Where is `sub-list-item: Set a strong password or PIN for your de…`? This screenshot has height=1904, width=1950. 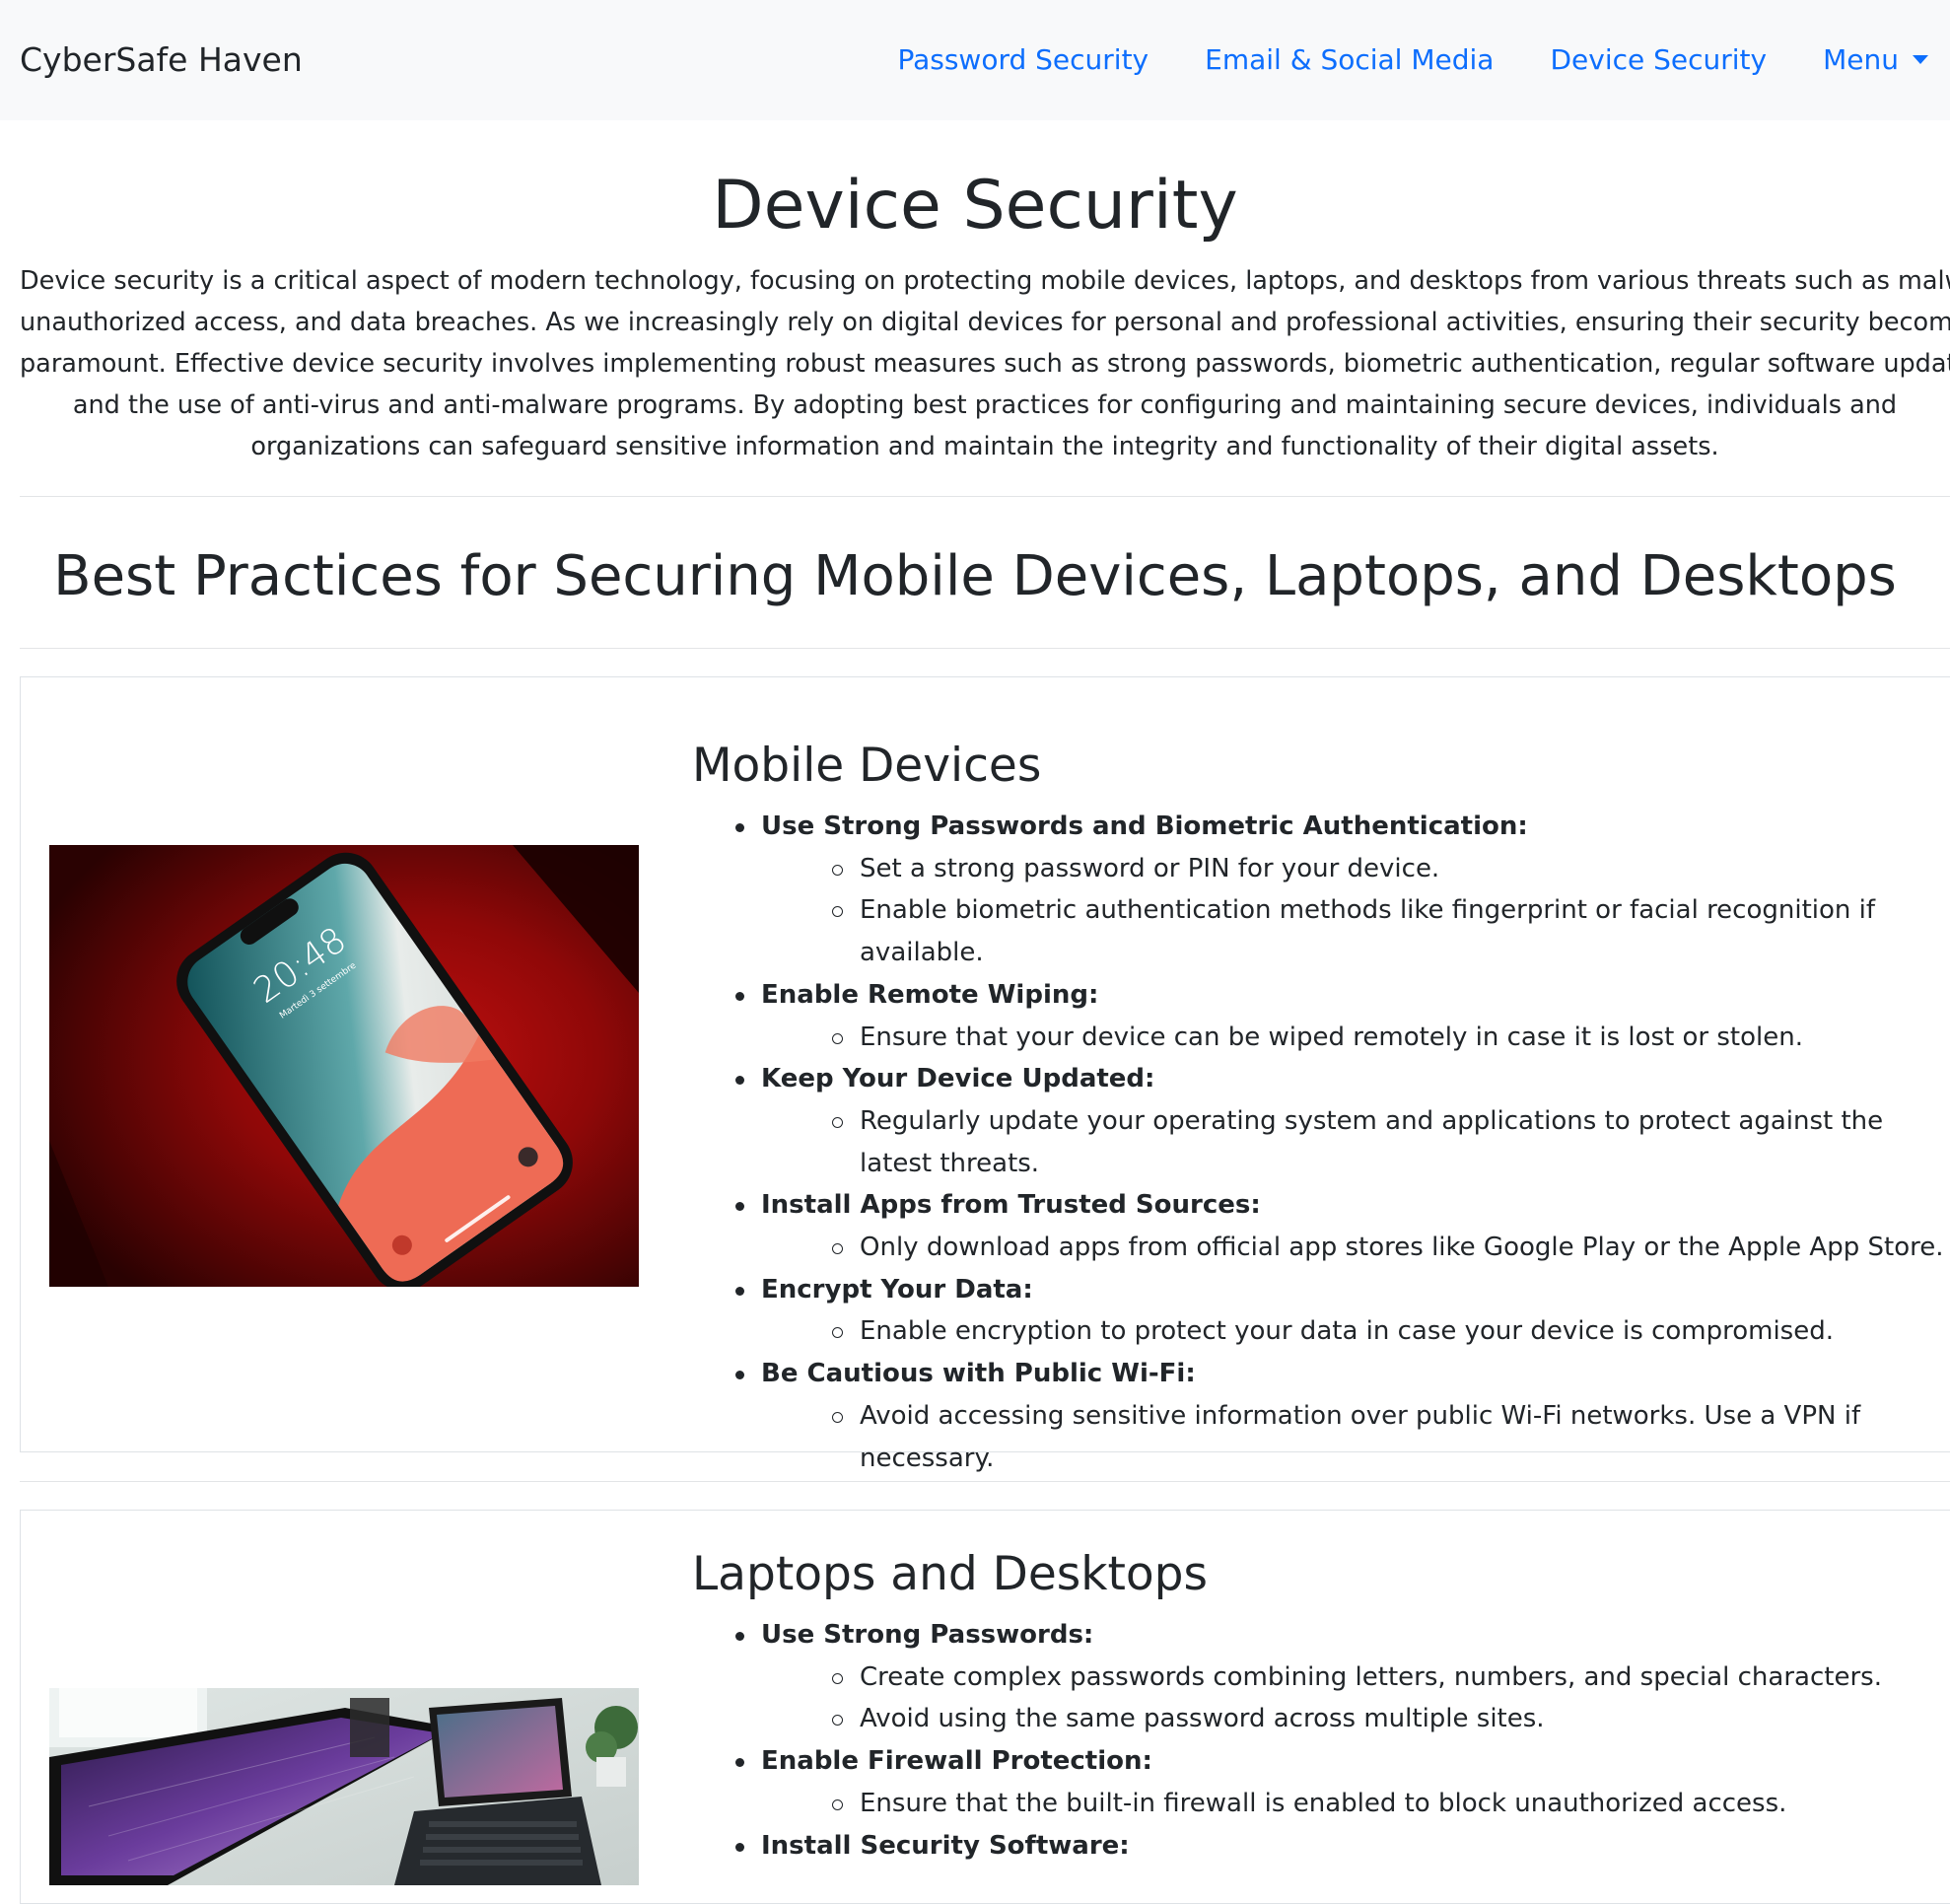 sub-list-item: Set a strong password or PIN for your de… is located at coordinates (1388, 869).